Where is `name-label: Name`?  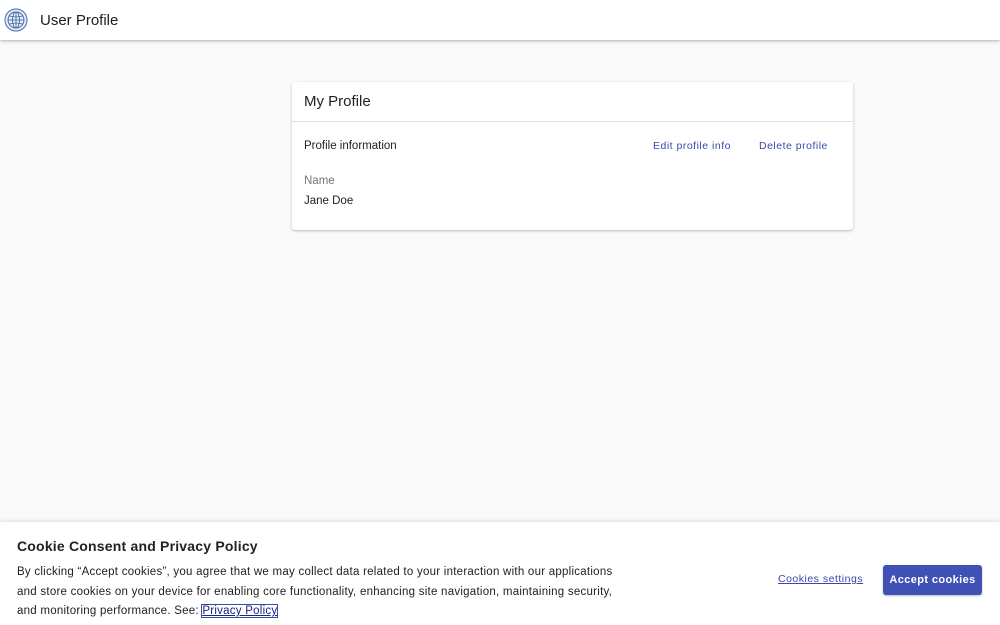 name-label: Name is located at coordinates (319, 181).